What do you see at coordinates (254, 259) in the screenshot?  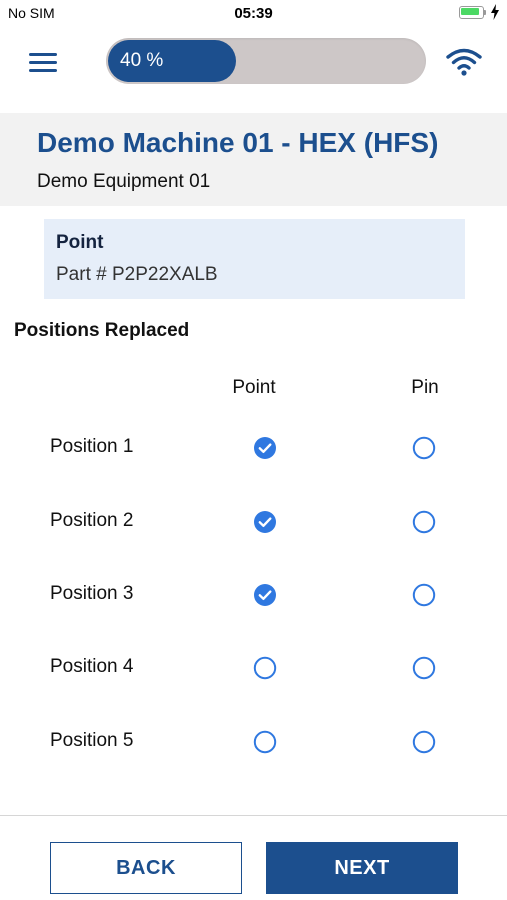 I see `part-card: Point Part # P2P22XALB` at bounding box center [254, 259].